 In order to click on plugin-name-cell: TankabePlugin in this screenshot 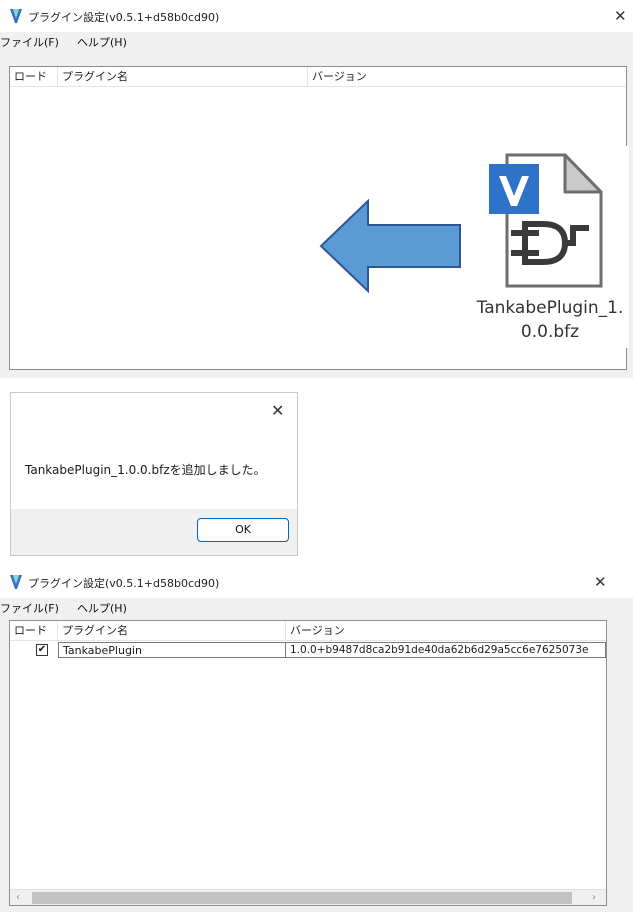, I will do `click(172, 650)`.